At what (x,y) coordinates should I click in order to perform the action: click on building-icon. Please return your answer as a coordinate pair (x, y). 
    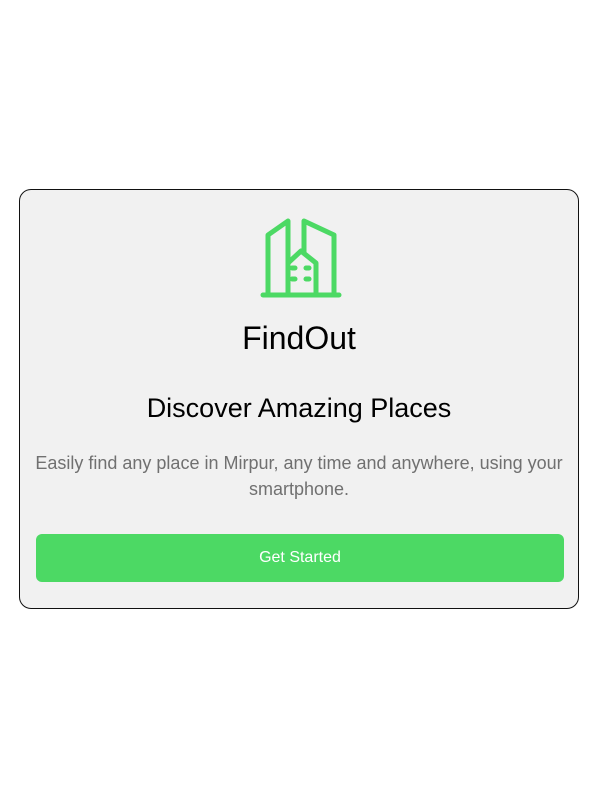
    Looking at the image, I should click on (301, 258).